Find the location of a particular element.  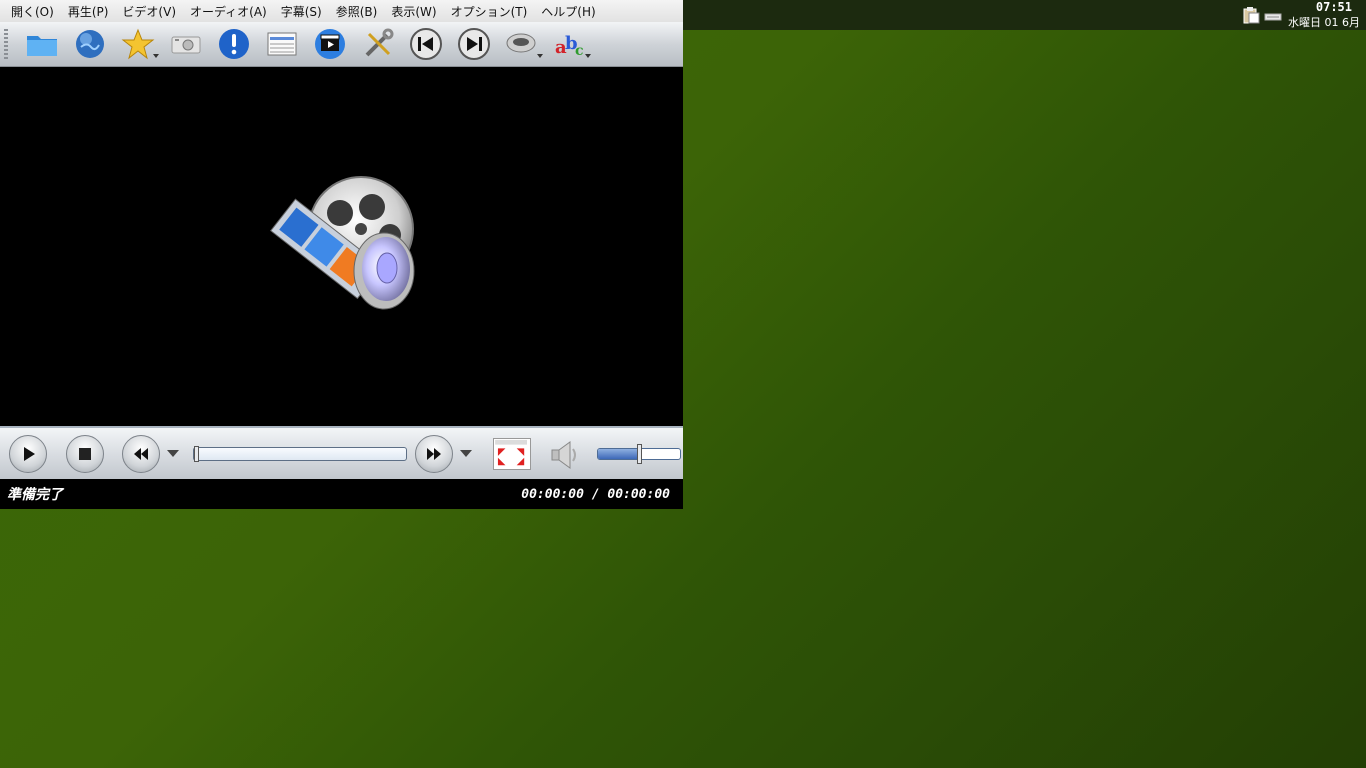

skip-next-icon is located at coordinates (474, 44).